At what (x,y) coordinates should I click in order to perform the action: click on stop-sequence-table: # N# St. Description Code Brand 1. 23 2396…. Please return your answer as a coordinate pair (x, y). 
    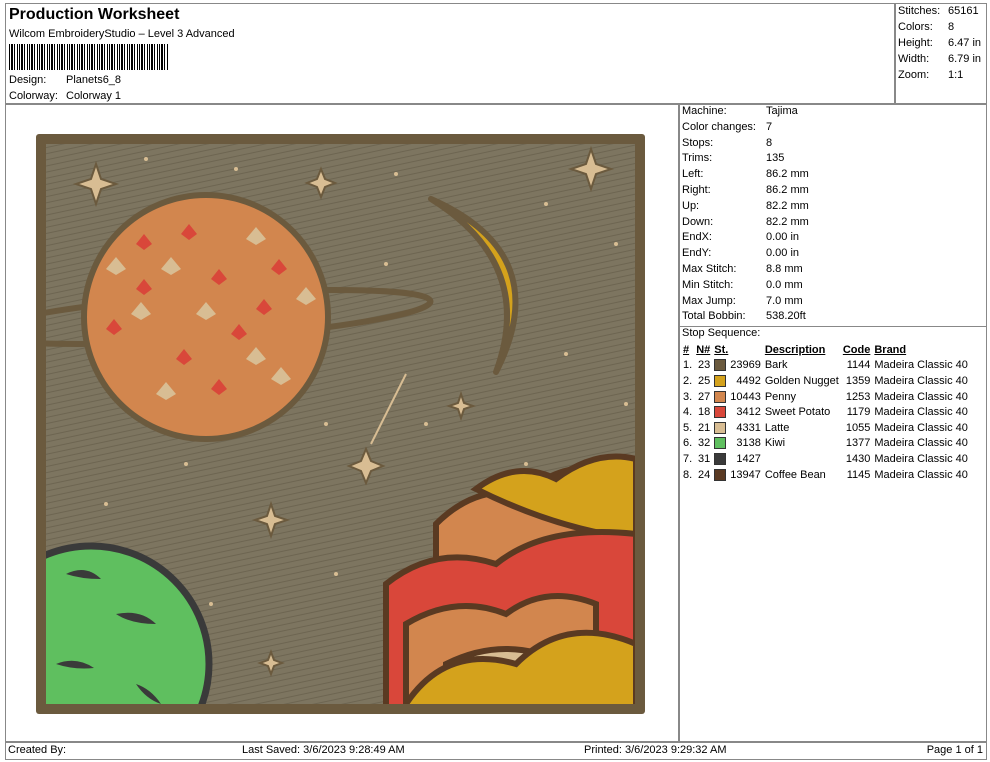
    Looking at the image, I should click on (825, 412).